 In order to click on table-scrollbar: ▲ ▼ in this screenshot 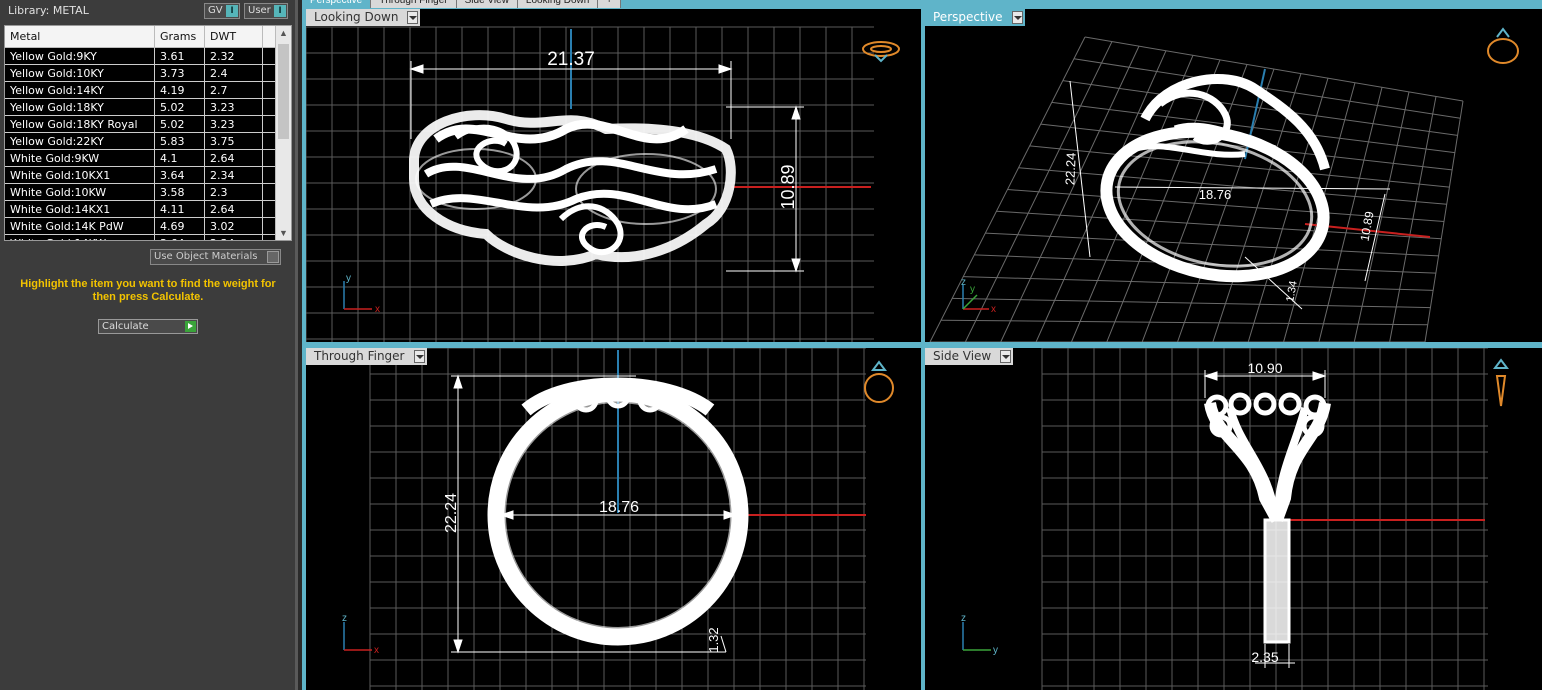, I will do `click(283, 133)`.